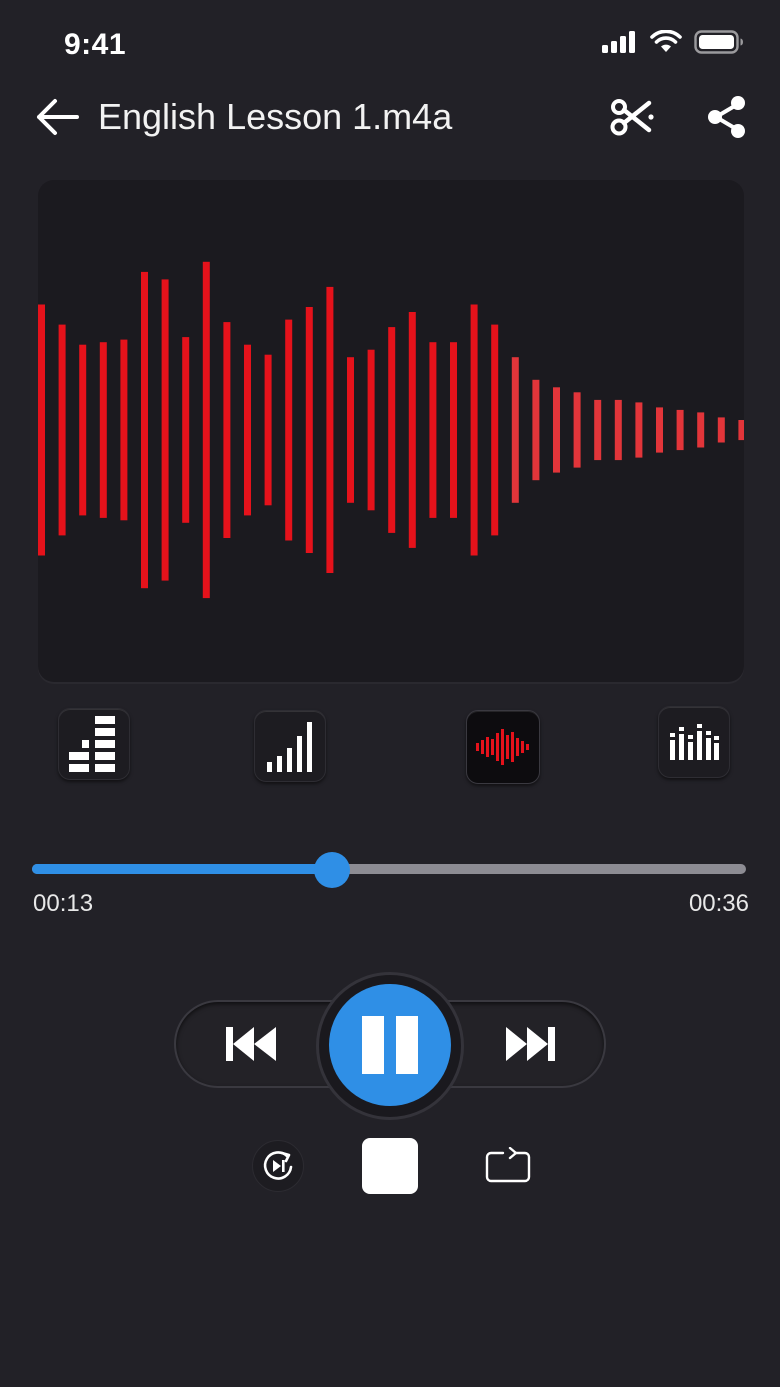  I want to click on progress-fill, so click(182, 869).